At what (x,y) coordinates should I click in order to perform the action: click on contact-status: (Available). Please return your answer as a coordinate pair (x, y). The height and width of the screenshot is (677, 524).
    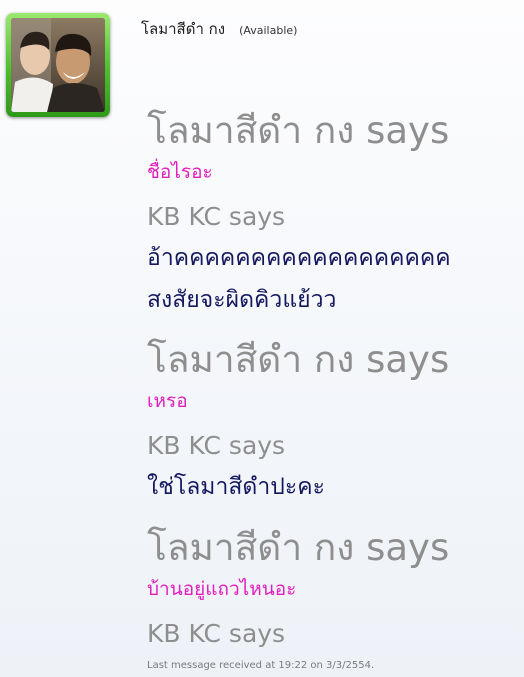
    Looking at the image, I should click on (268, 30).